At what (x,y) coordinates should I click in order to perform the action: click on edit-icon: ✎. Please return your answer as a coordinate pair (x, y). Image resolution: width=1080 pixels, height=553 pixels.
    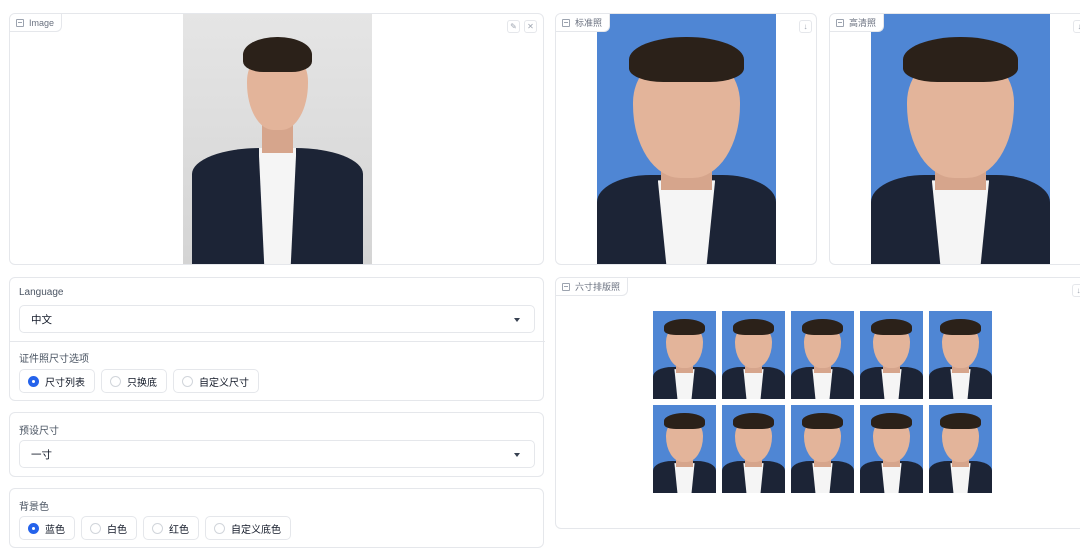
    Looking at the image, I should click on (513, 26).